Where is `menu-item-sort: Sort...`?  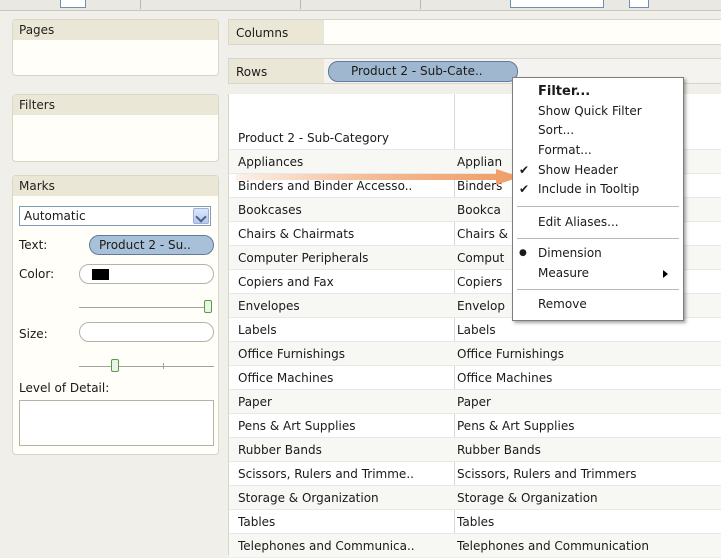
menu-item-sort: Sort... is located at coordinates (556, 130).